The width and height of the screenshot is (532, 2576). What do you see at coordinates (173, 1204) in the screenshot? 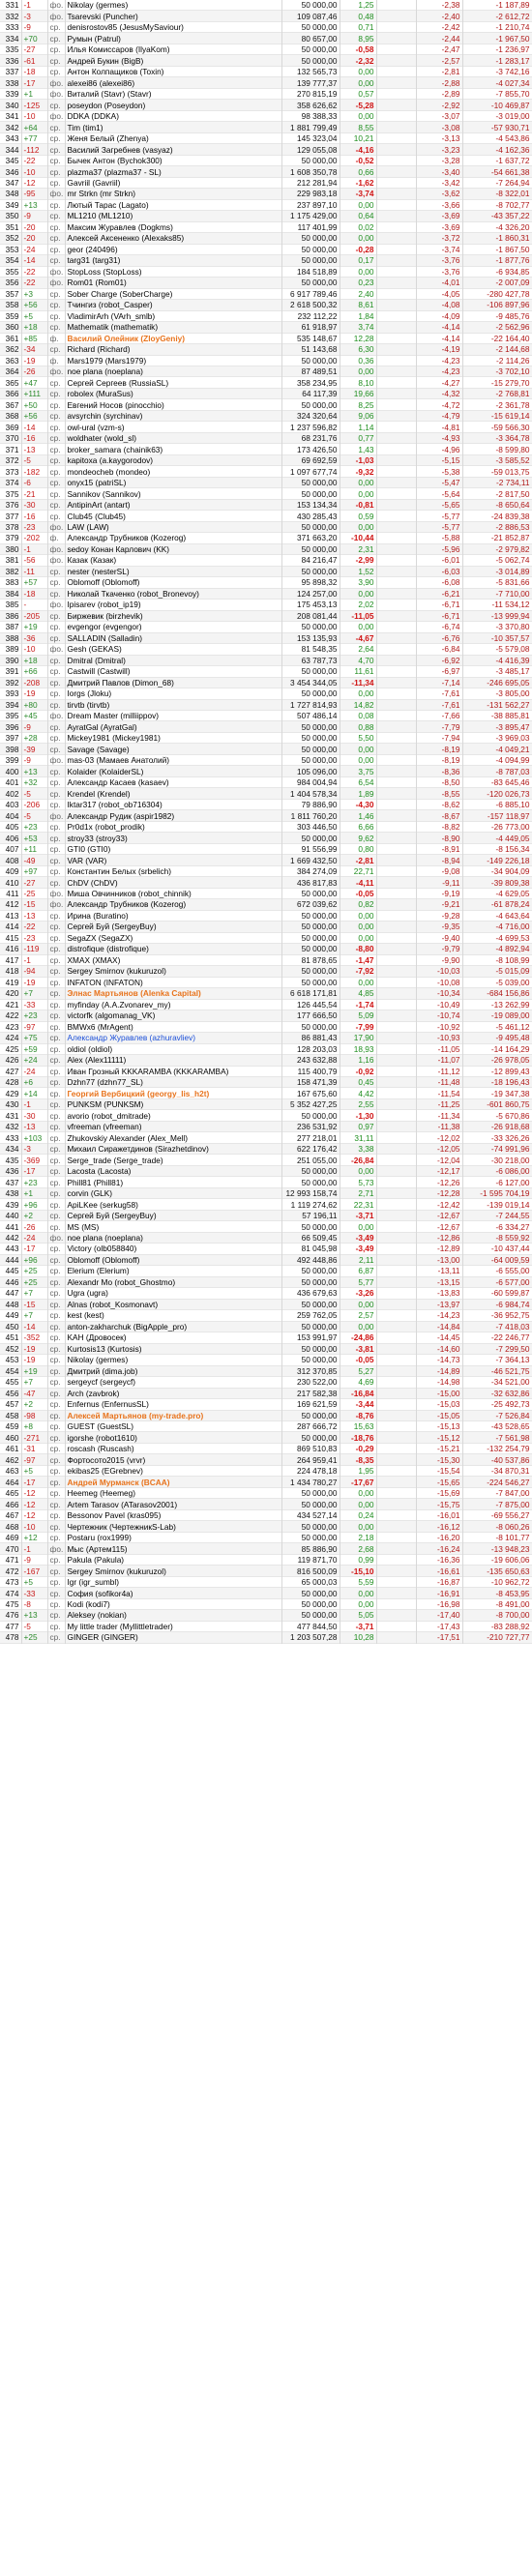
I see `cell-name: ApiLKee (serkug58)` at bounding box center [173, 1204].